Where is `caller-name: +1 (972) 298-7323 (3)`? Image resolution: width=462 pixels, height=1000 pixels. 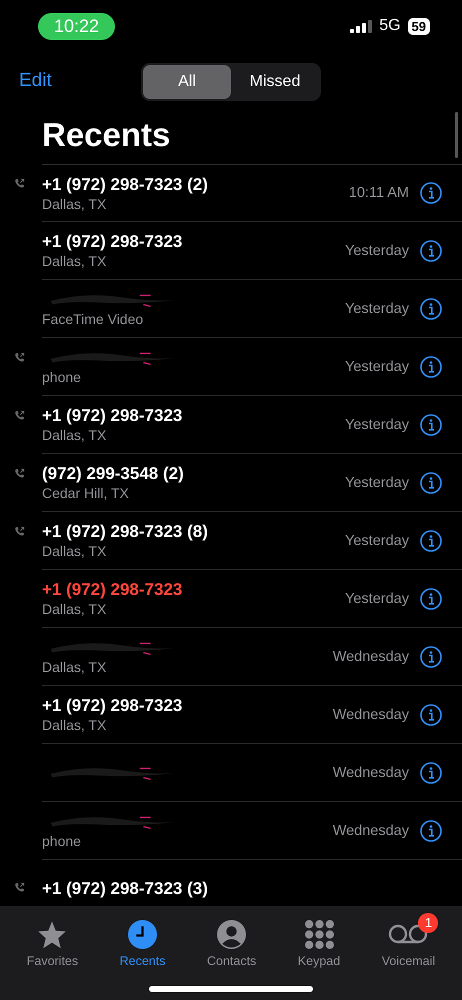 caller-name: +1 (972) 298-7323 (3) is located at coordinates (125, 888).